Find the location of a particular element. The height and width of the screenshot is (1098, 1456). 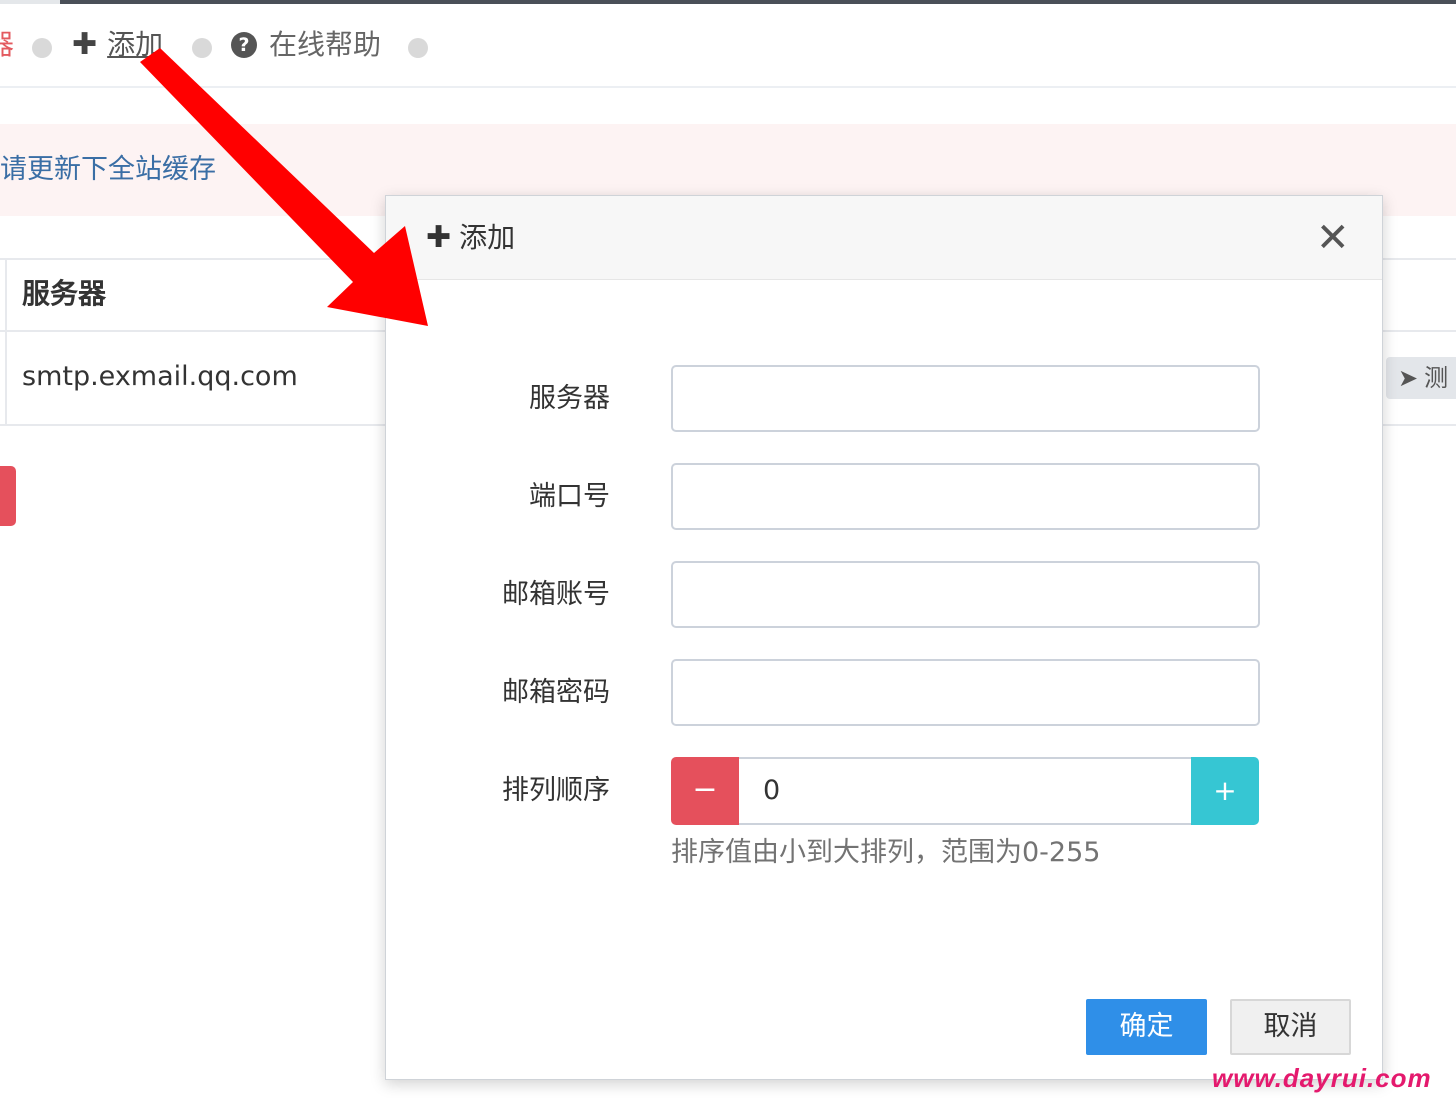

email-password-input is located at coordinates (965, 692).